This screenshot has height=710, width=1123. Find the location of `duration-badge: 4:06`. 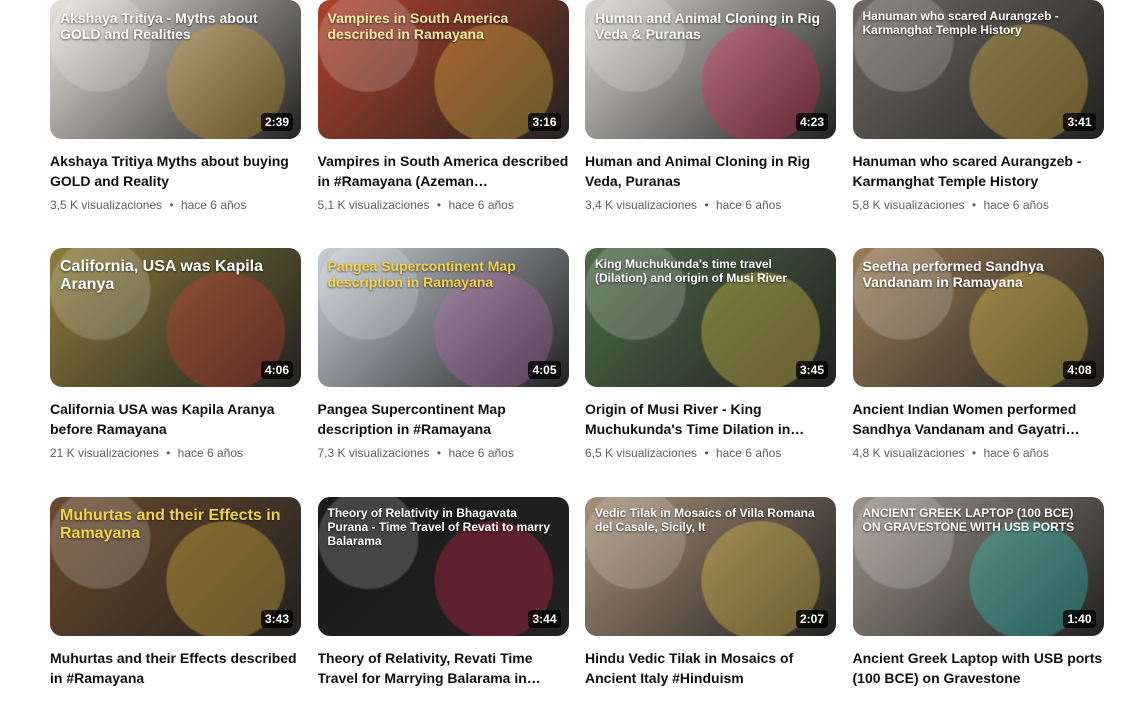

duration-badge: 4:06 is located at coordinates (276, 370).